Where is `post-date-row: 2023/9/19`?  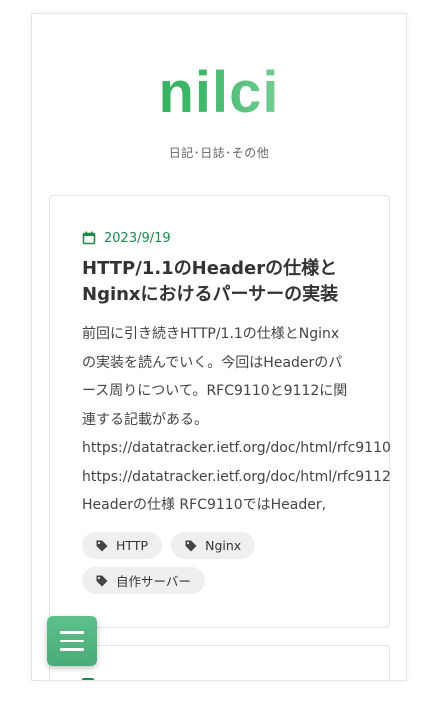 post-date-row: 2023/9/19 is located at coordinates (126, 238).